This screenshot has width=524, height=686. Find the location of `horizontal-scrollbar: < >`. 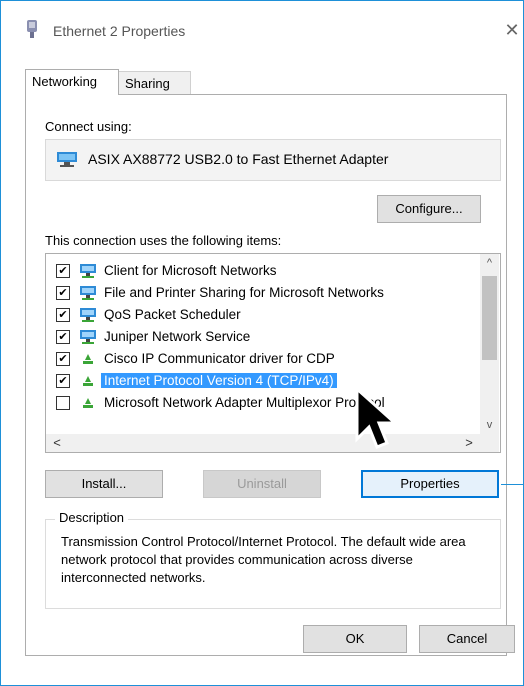

horizontal-scrollbar: < > is located at coordinates (263, 443).